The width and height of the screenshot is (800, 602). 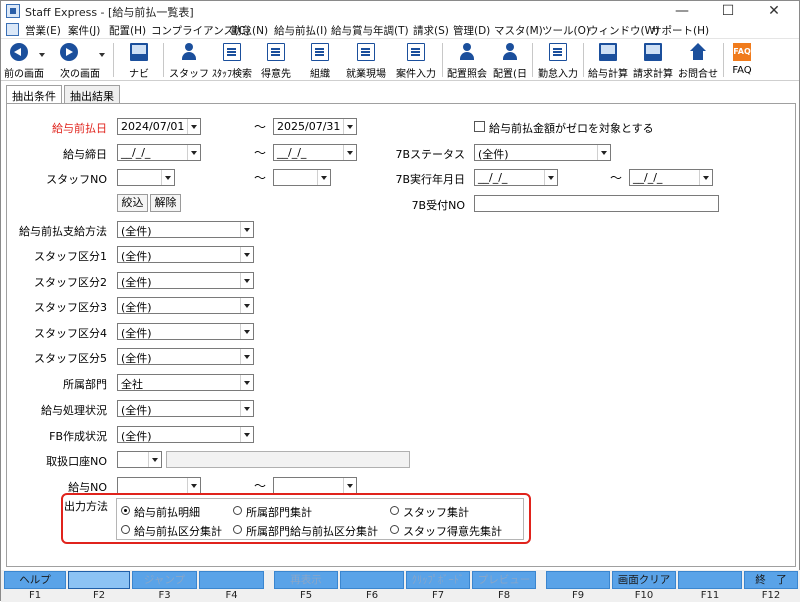 I want to click on payroll-no-from, so click(x=159, y=485).